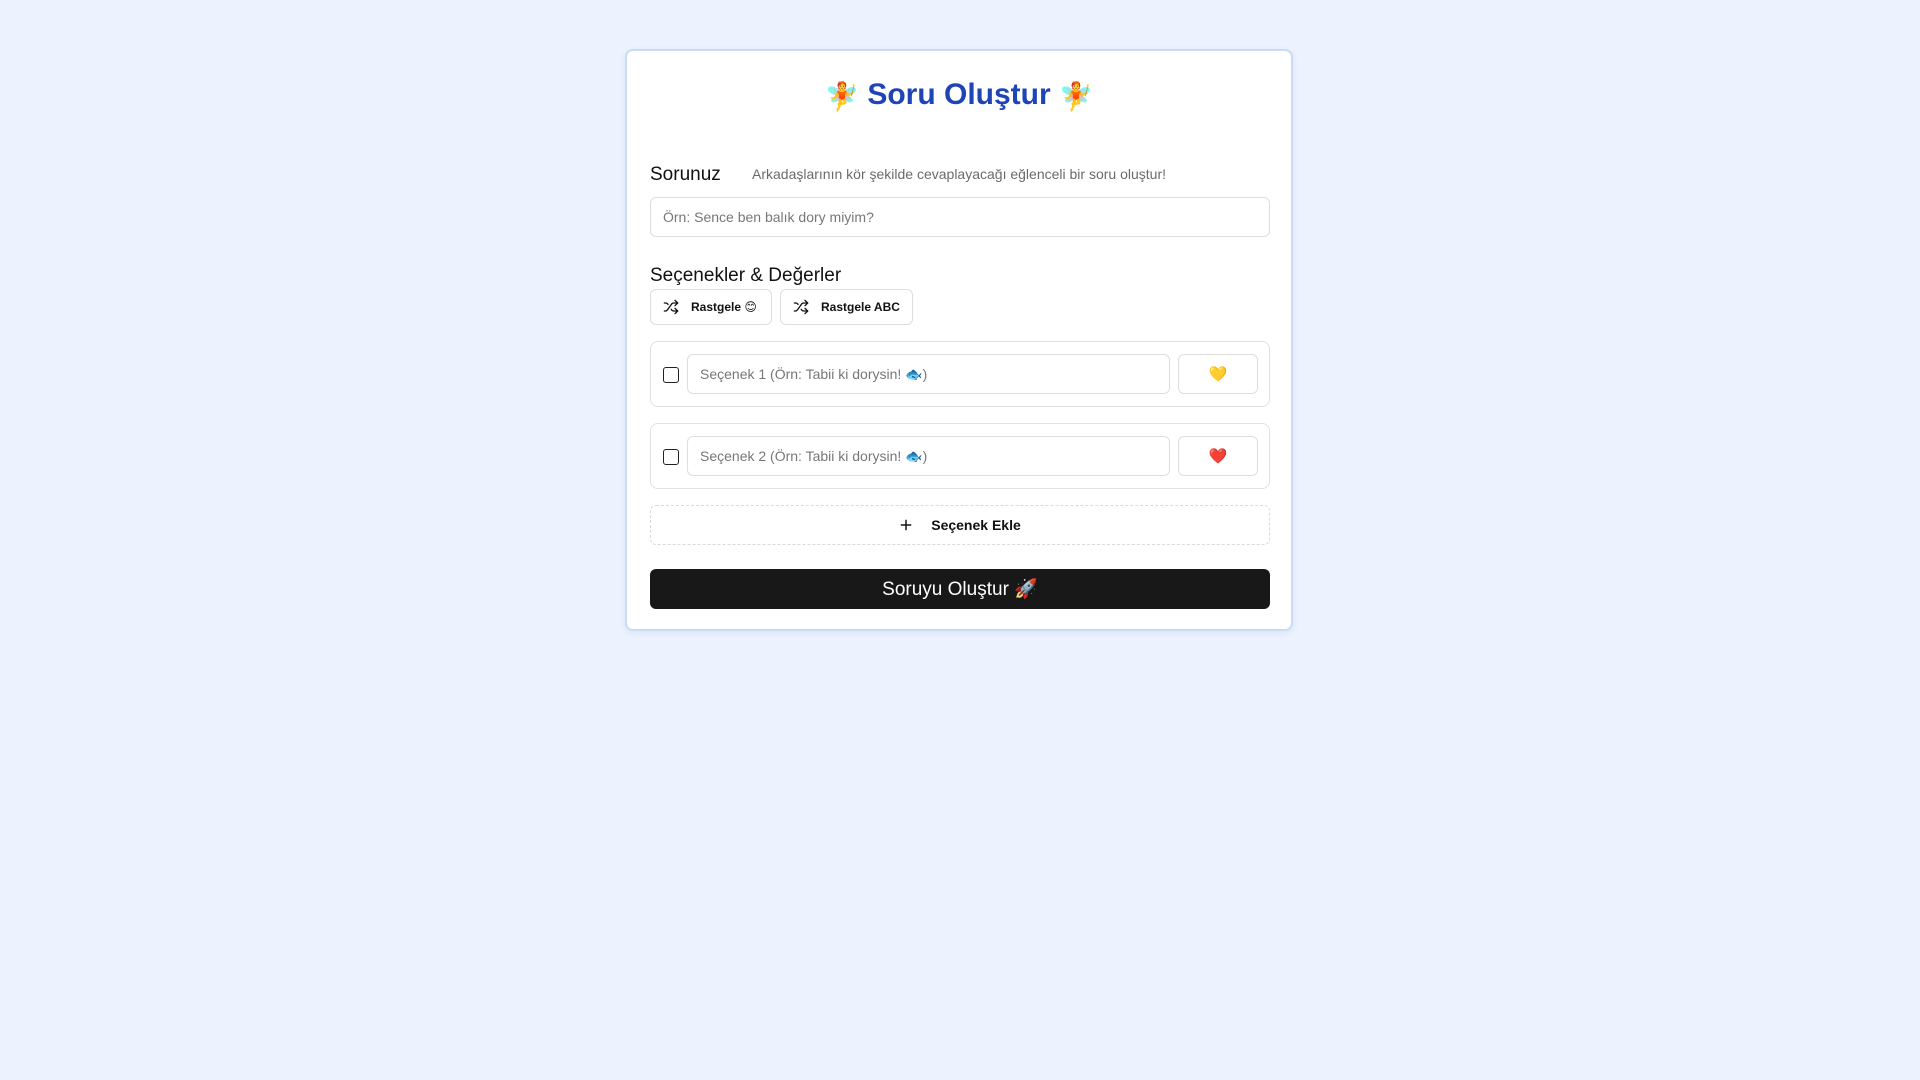  Describe the element at coordinates (685, 174) in the screenshot. I see `question-label: Sorunuz` at that location.